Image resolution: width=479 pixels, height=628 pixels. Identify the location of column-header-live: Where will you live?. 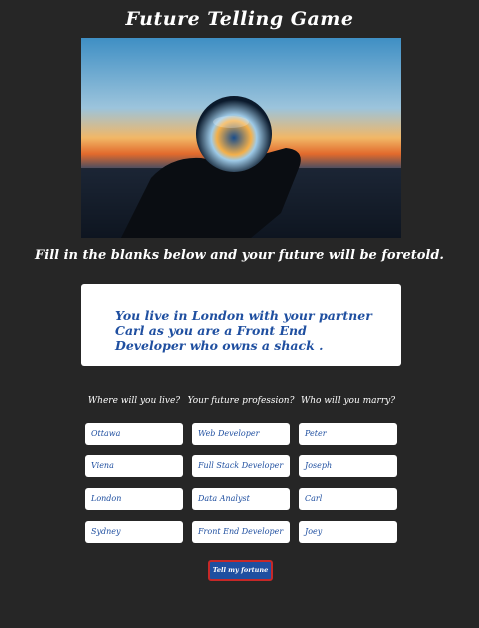
(134, 401).